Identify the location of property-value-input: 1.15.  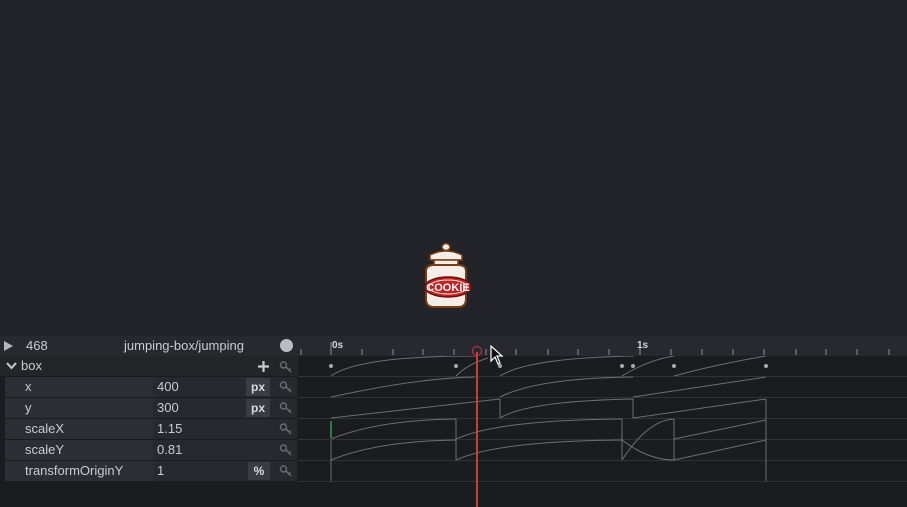
(169, 429).